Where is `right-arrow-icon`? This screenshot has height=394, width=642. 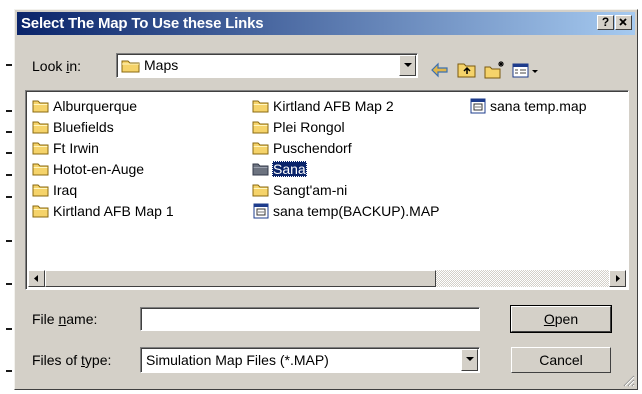 right-arrow-icon is located at coordinates (618, 278).